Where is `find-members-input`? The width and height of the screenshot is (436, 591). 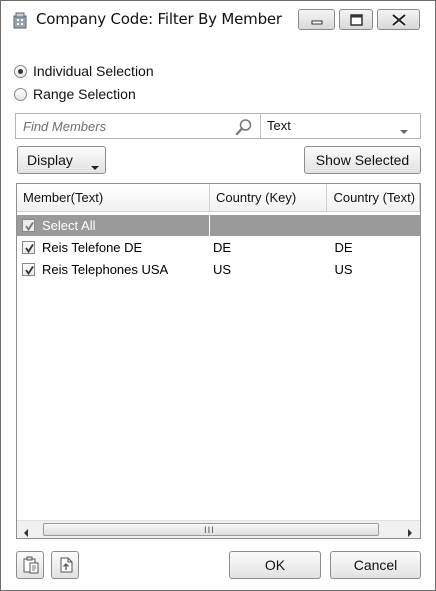
find-members-input is located at coordinates (137, 126).